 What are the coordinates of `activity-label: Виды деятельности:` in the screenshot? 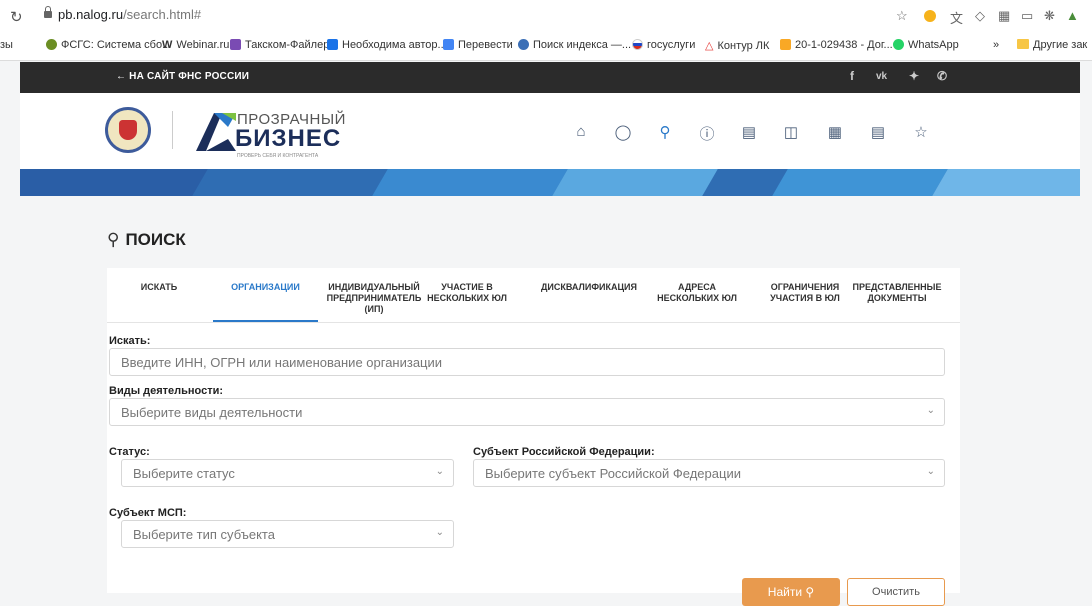 It's located at (166, 391).